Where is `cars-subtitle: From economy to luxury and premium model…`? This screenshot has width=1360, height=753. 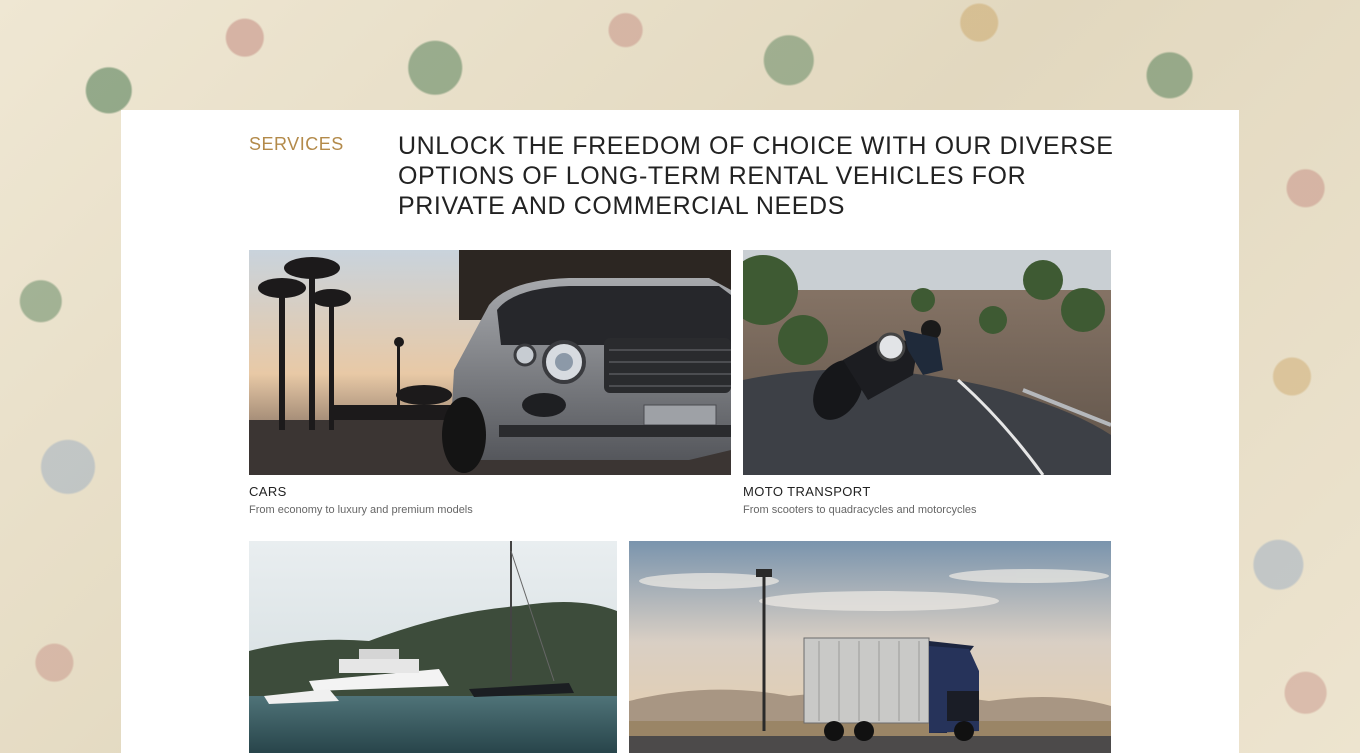
cars-subtitle: From economy to luxury and premium model… is located at coordinates (361, 510).